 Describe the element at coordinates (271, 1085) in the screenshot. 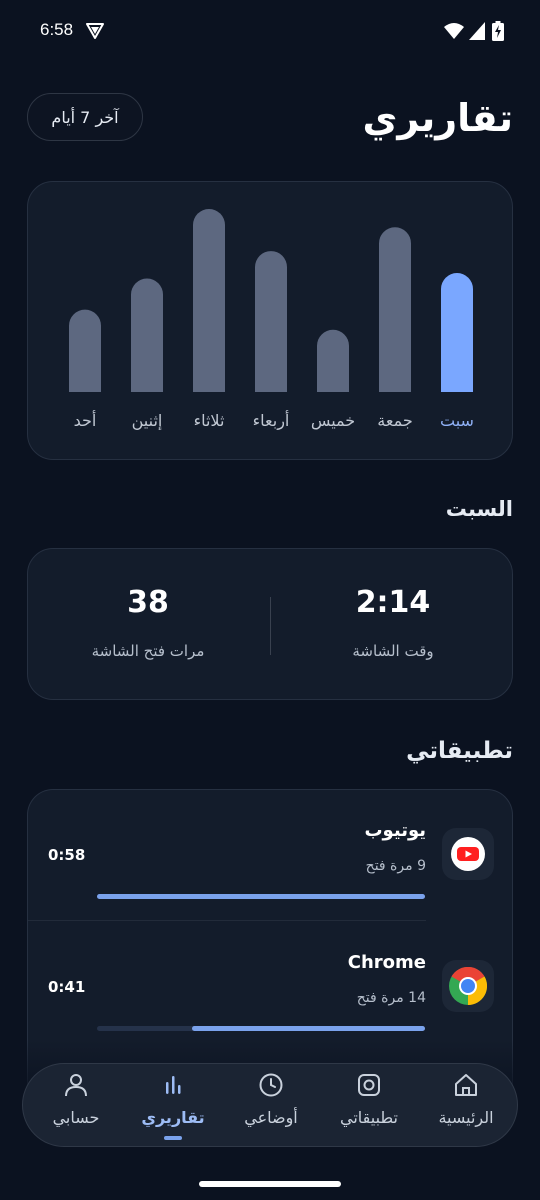

I see `clock-icon` at that location.